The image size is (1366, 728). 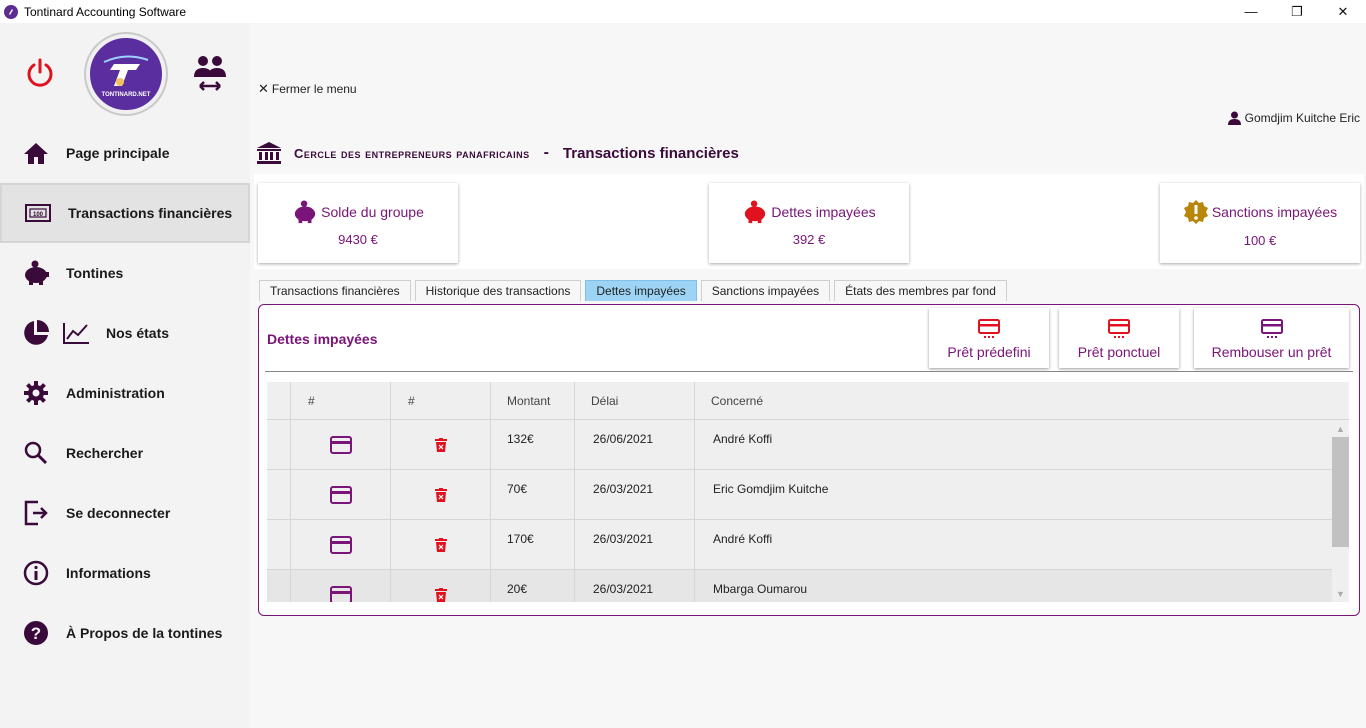 What do you see at coordinates (341, 400) in the screenshot?
I see `column-header-action1: #` at bounding box center [341, 400].